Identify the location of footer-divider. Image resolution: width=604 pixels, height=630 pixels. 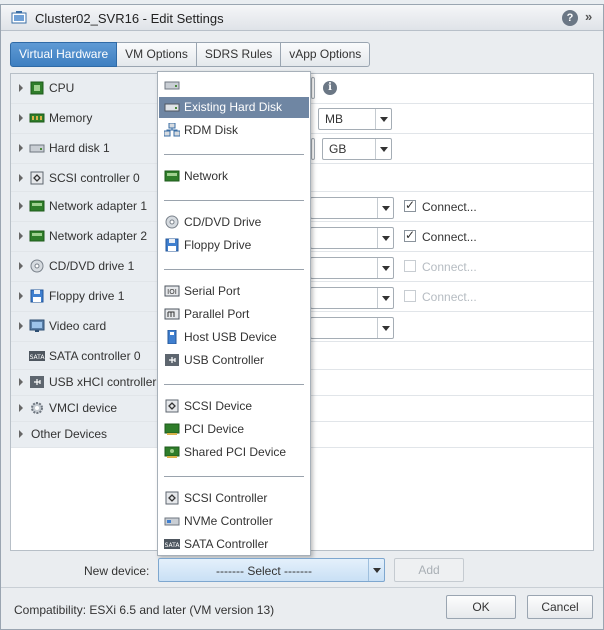
(302, 587).